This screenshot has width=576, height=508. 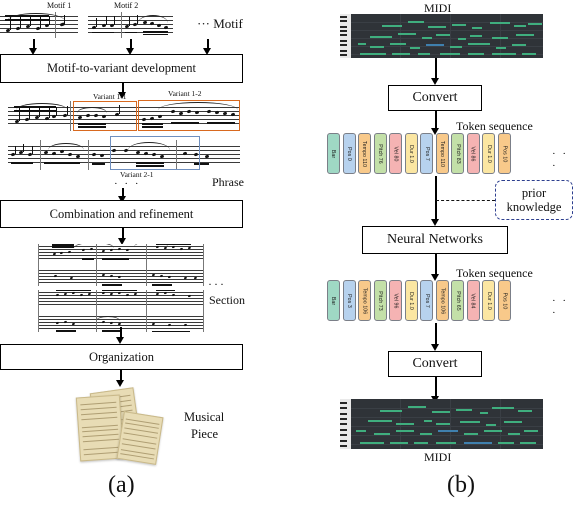 I want to click on midi-piano-roll-bottom, so click(x=441, y=424).